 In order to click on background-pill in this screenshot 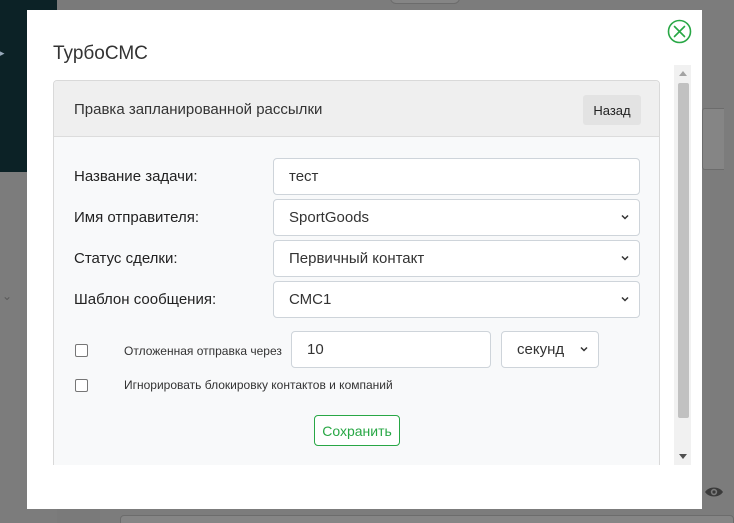, I will do `click(425, 2)`.